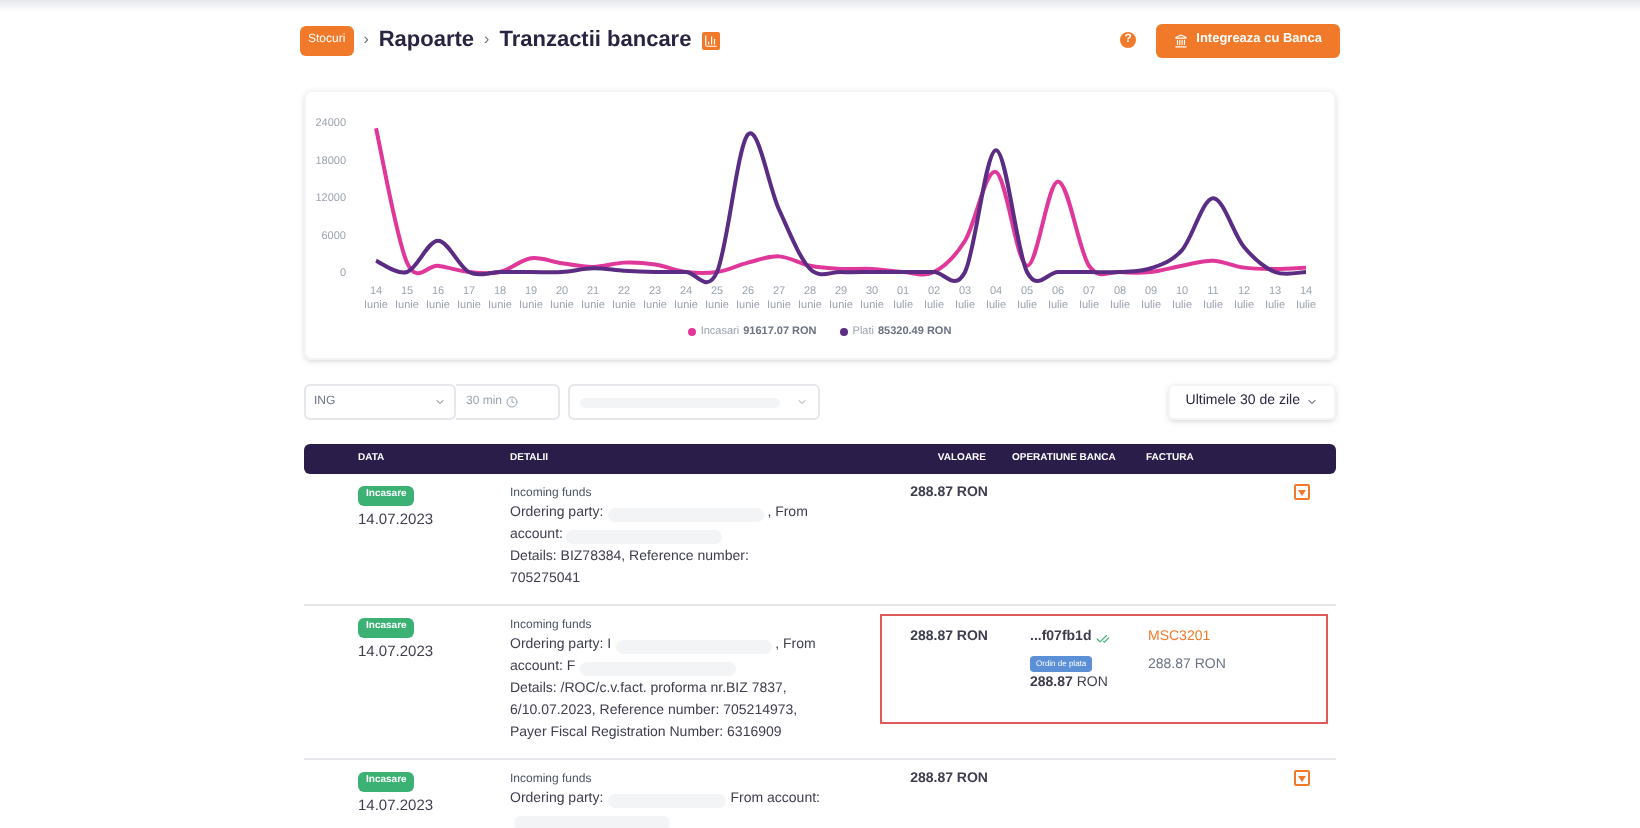 The width and height of the screenshot is (1640, 828). Describe the element at coordinates (710, 40) in the screenshot. I see `chart-icon` at that location.